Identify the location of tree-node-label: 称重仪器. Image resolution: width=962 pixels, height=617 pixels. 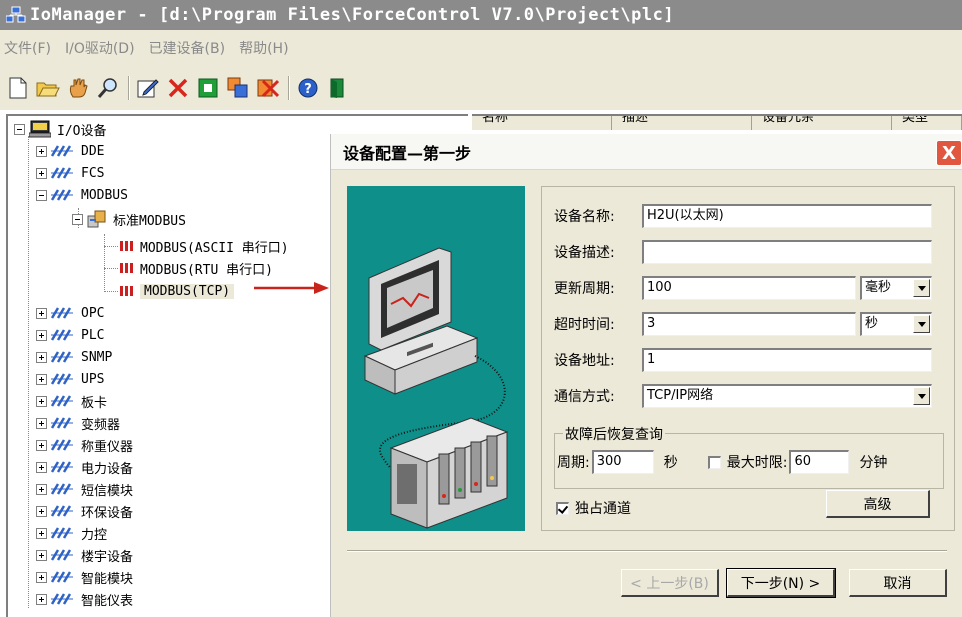
(107, 447).